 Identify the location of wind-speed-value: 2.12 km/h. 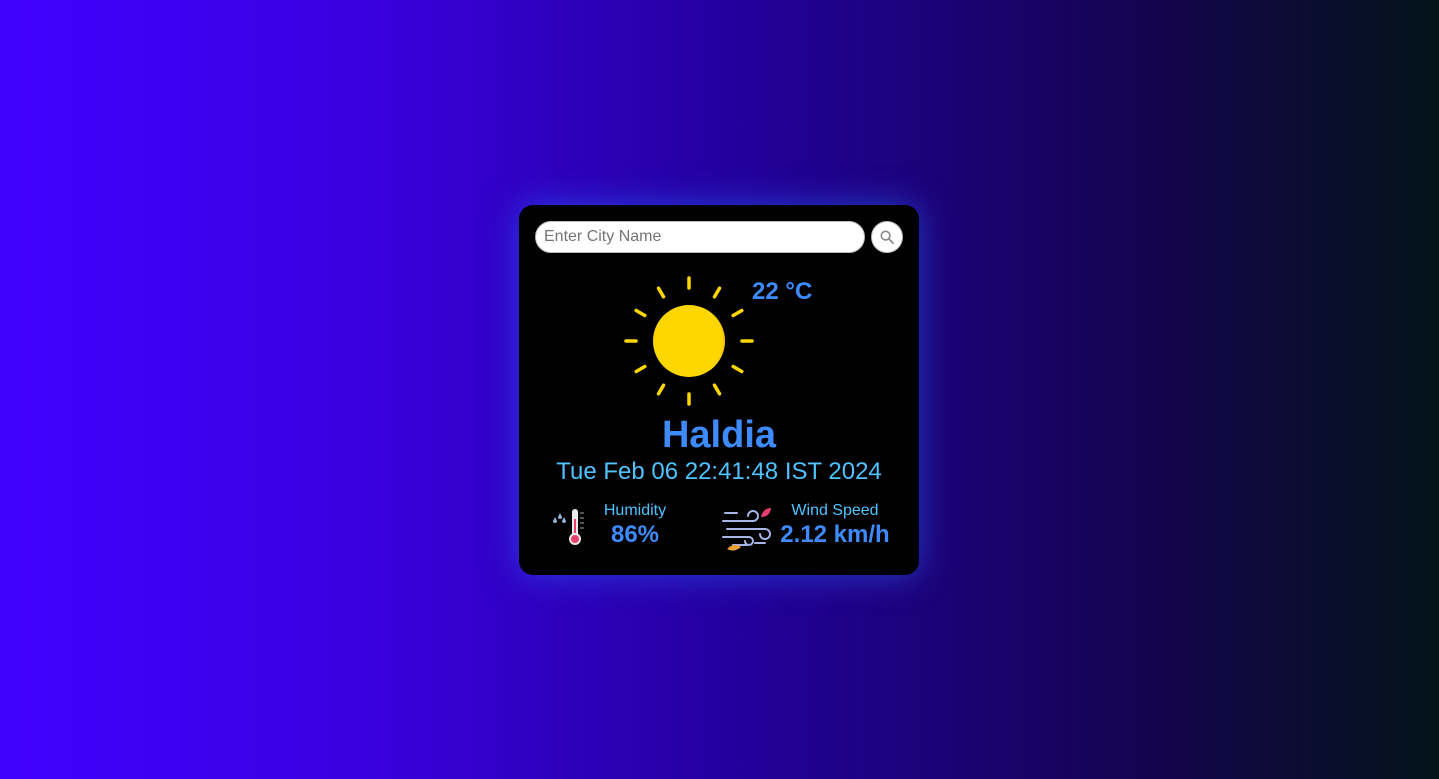
(835, 534).